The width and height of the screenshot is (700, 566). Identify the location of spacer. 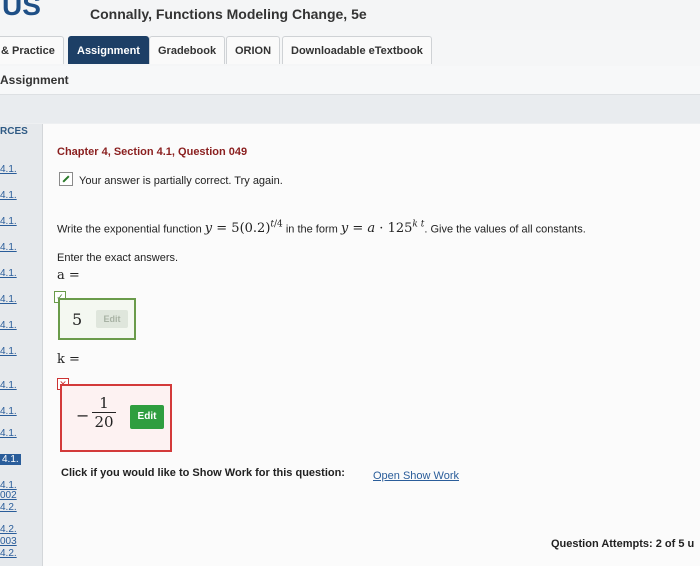
(350, 109).